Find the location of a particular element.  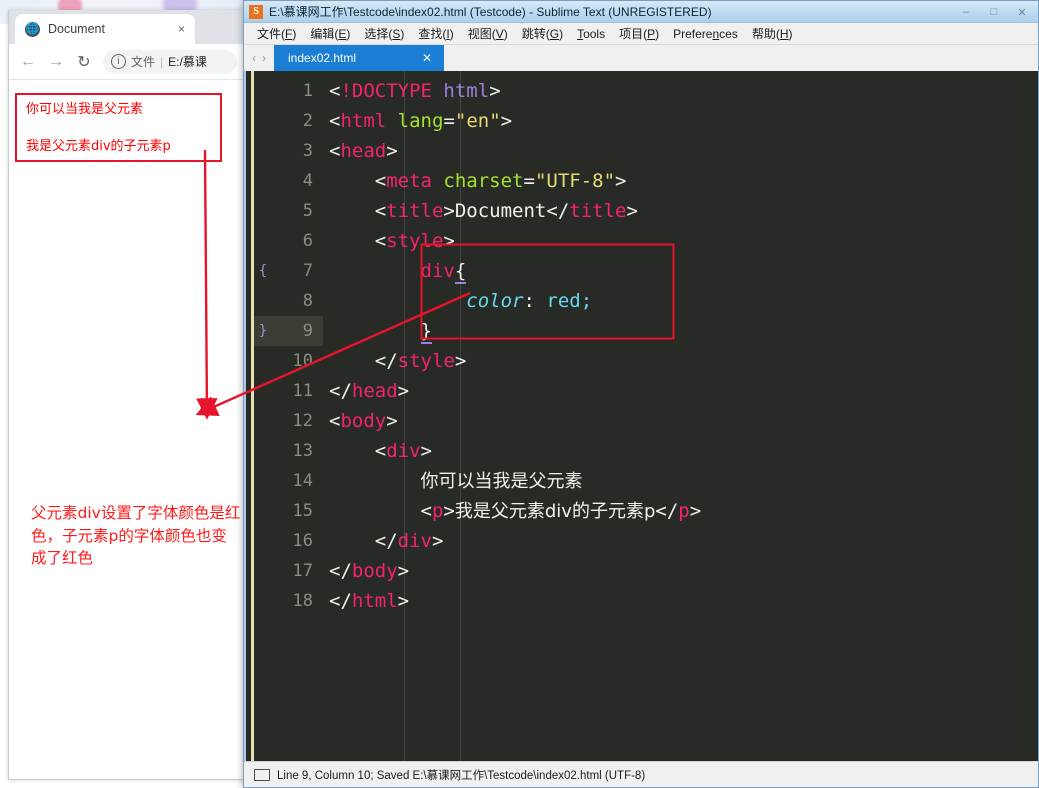

tab-prev-icon: ‹ is located at coordinates (254, 58).